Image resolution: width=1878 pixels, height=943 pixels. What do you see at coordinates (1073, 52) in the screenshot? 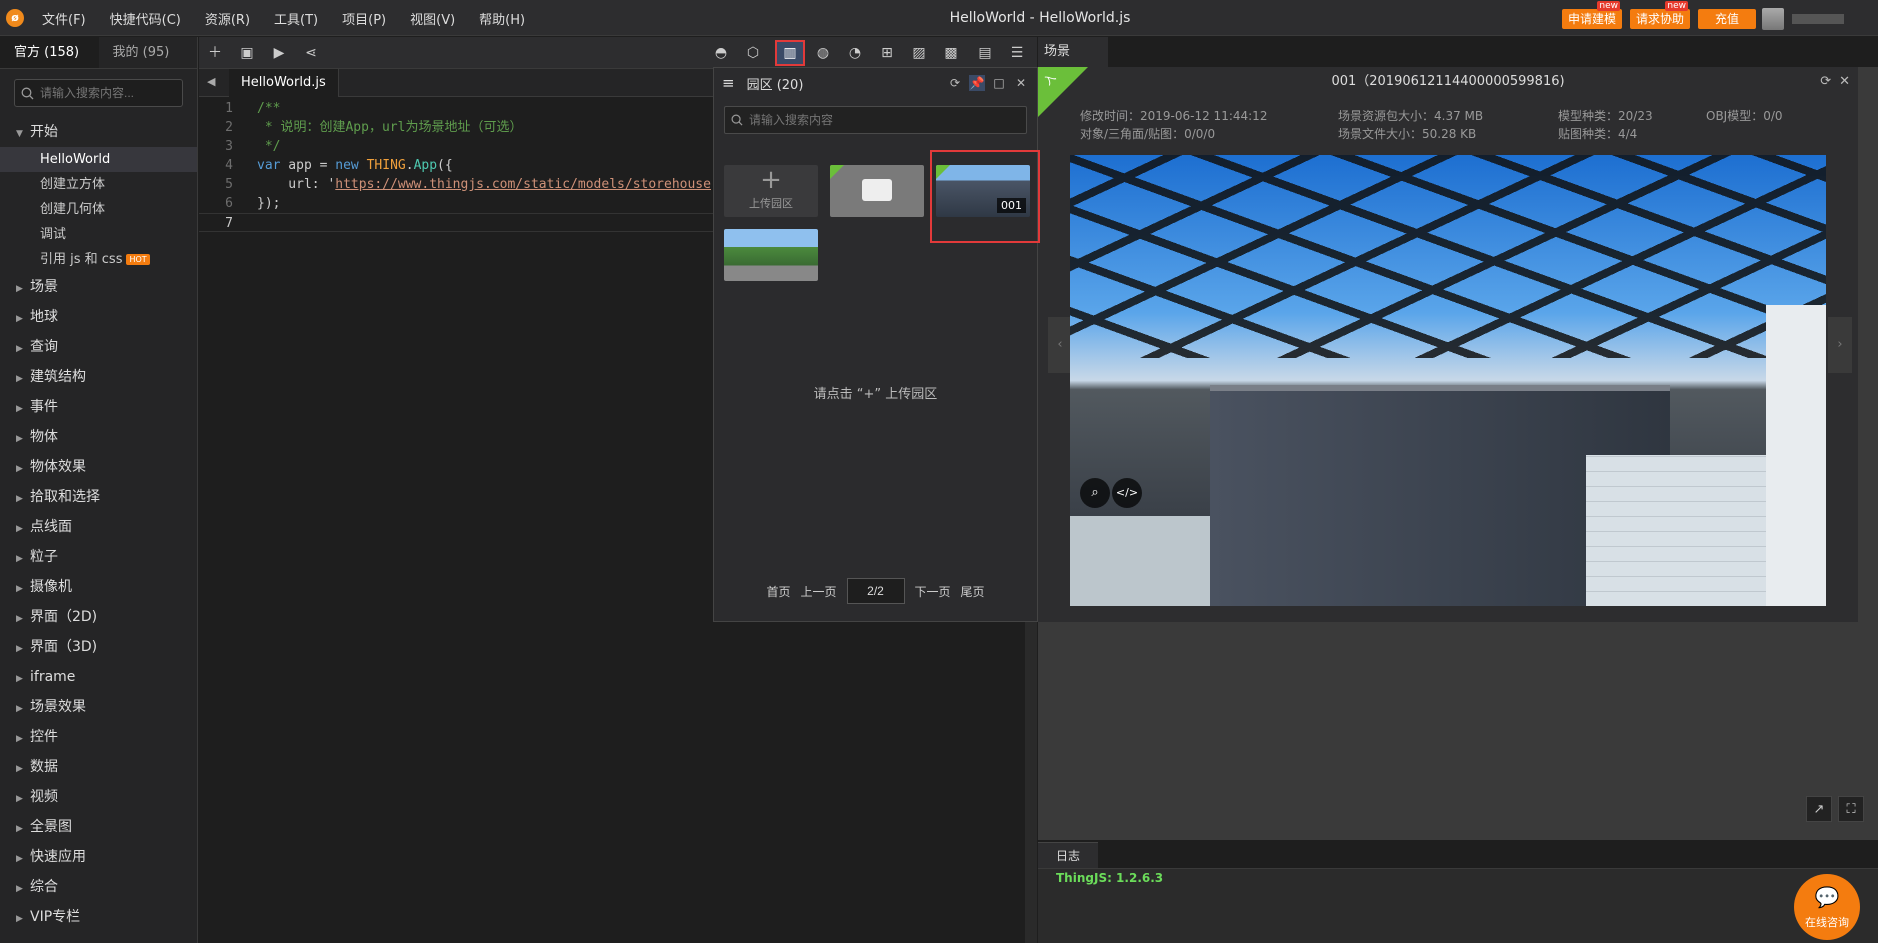
I see `tab-scene: 场景` at bounding box center [1073, 52].